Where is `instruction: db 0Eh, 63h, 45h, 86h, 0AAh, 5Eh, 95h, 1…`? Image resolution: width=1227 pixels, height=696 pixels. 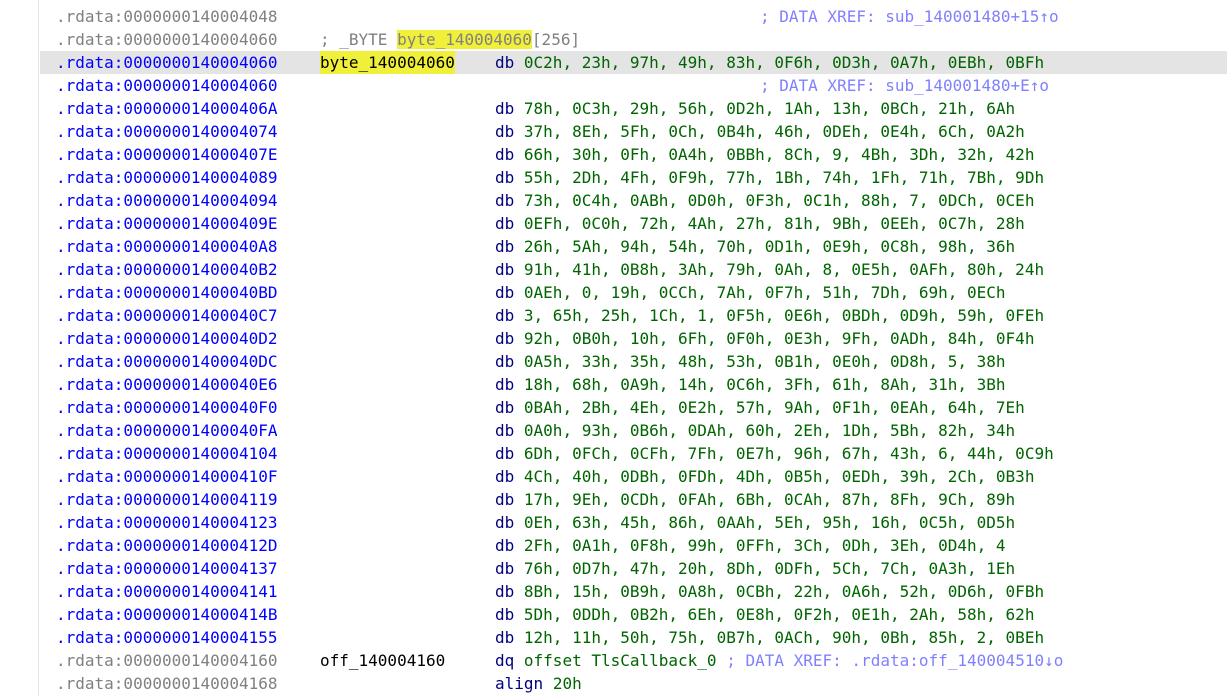 instruction: db 0Eh, 63h, 45h, 86h, 0AAh, 5Eh, 95h, 1… is located at coordinates (755, 522).